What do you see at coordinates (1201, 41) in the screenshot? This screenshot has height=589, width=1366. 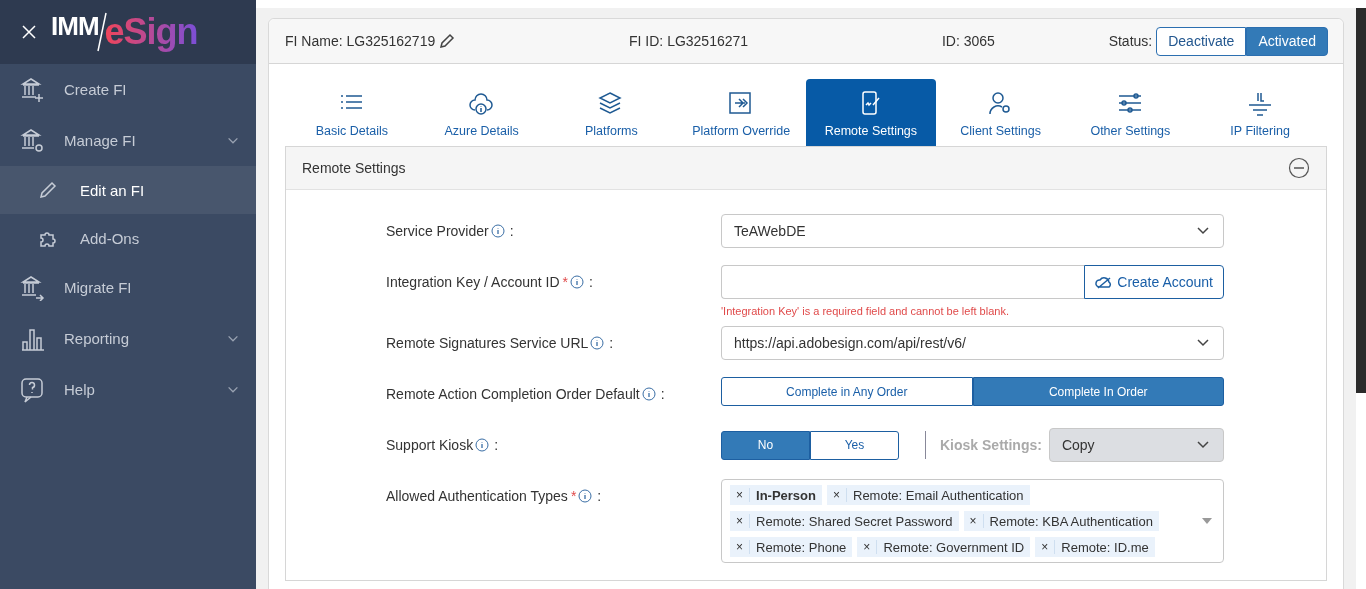 I see `status-toggle: Deactivate` at bounding box center [1201, 41].